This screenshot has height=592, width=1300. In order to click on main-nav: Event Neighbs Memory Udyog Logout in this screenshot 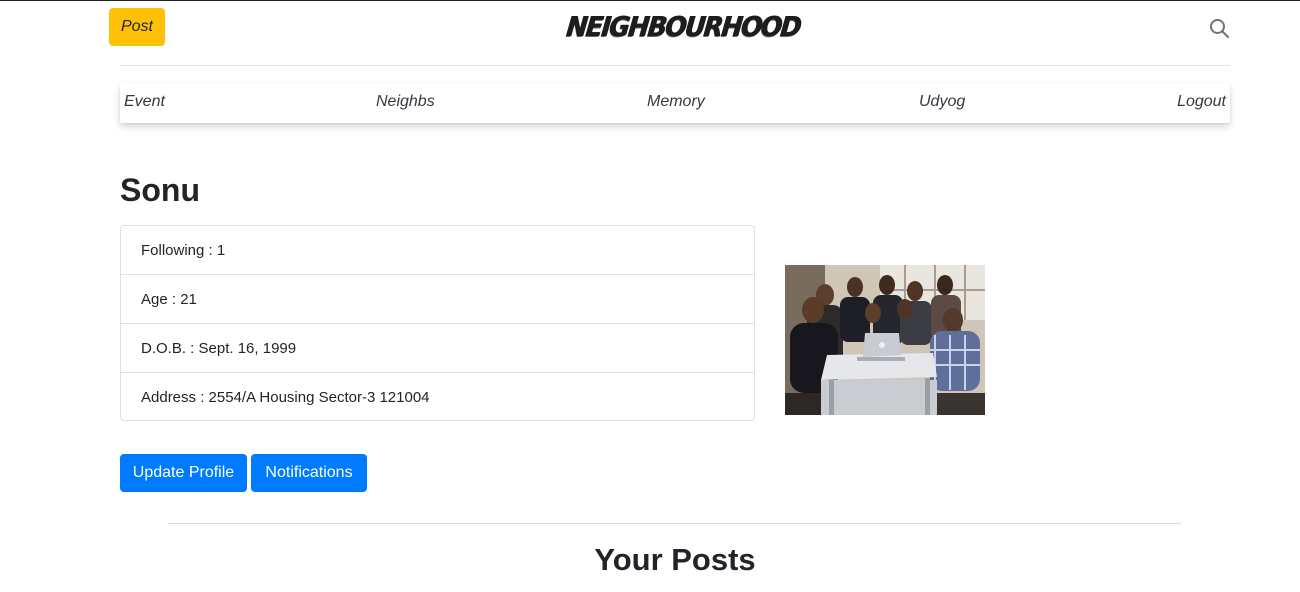, I will do `click(675, 103)`.